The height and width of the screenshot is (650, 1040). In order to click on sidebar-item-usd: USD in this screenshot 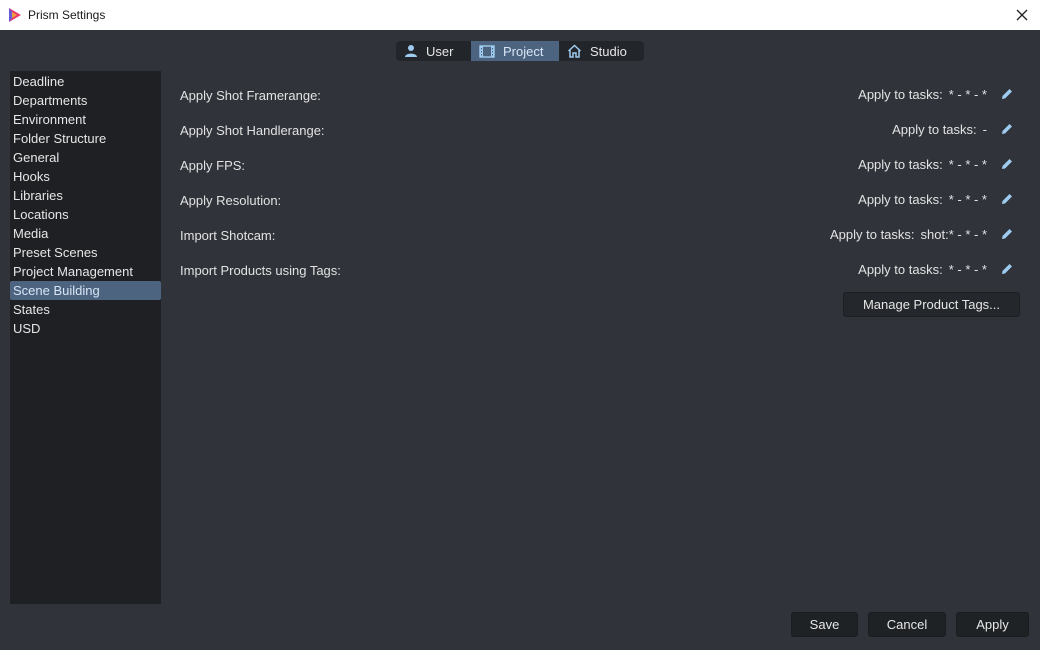, I will do `click(85, 328)`.